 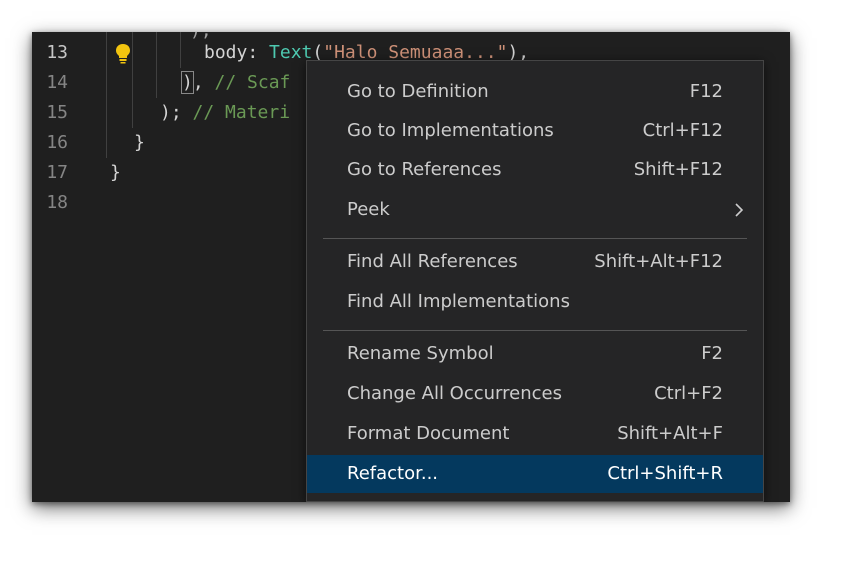 What do you see at coordinates (535, 434) in the screenshot?
I see `menu-item-format-document: Format Document Shift+Alt+F` at bounding box center [535, 434].